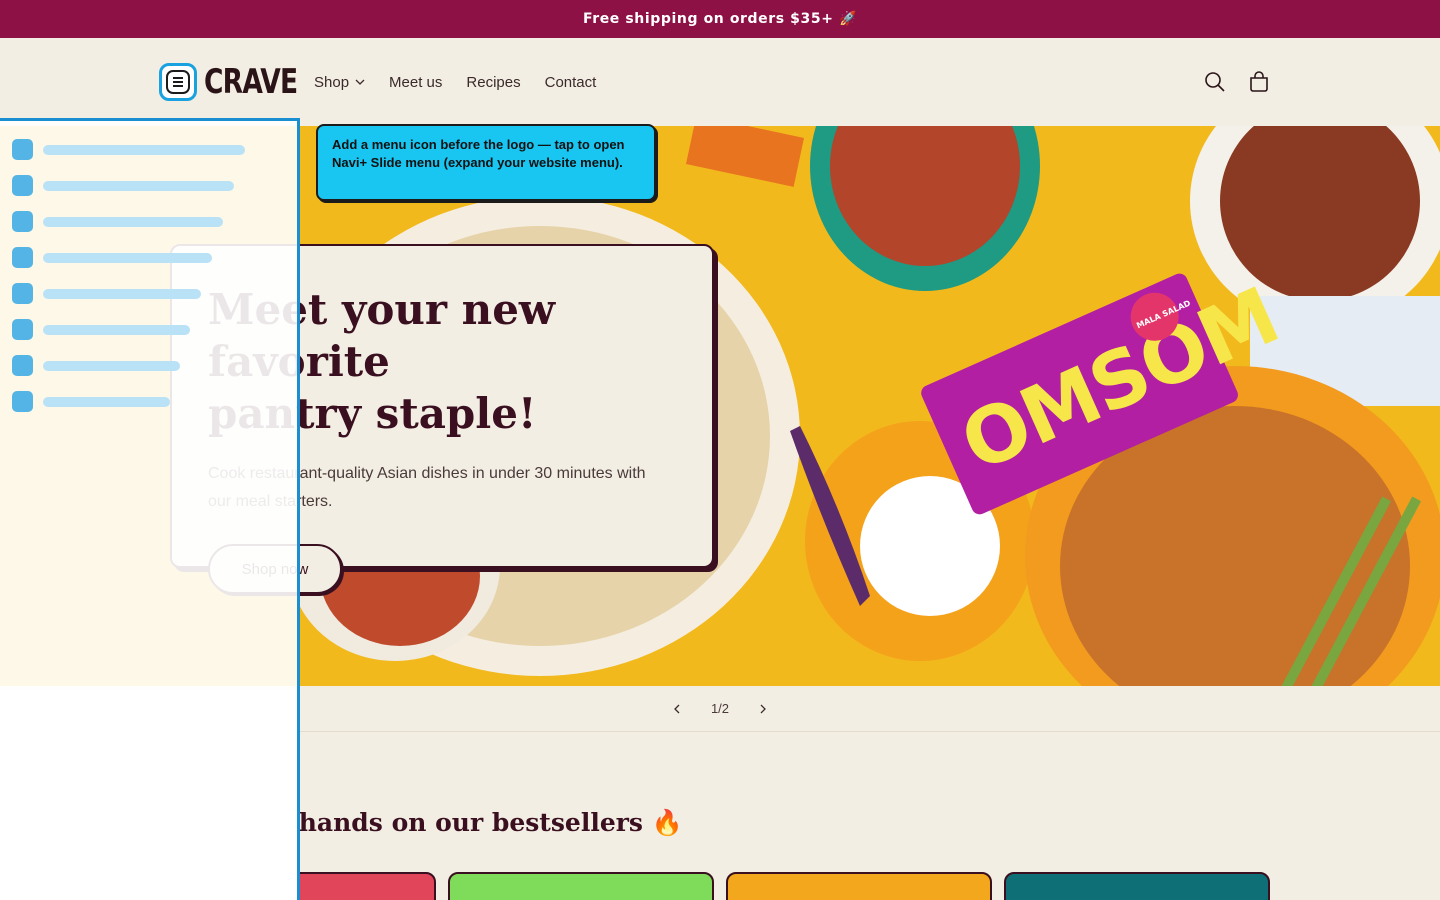 The width and height of the screenshot is (1440, 900). I want to click on slide-menu-button, so click(178, 82).